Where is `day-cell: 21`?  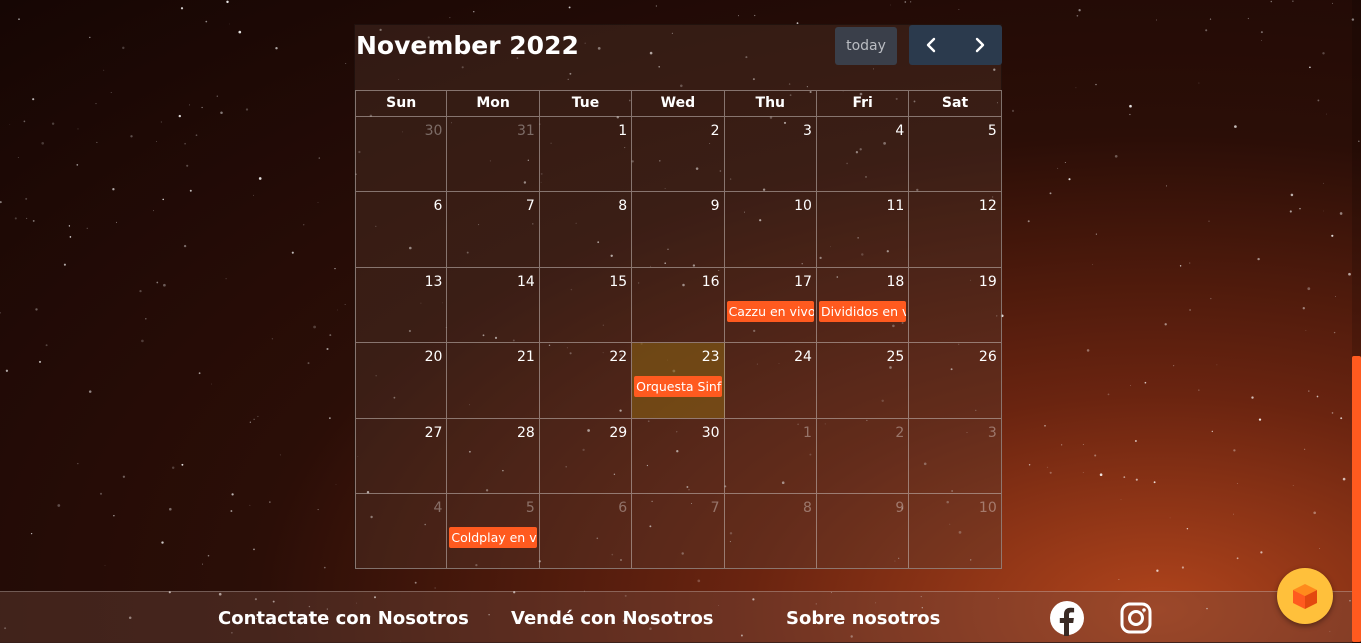 day-cell: 21 is located at coordinates (493, 380).